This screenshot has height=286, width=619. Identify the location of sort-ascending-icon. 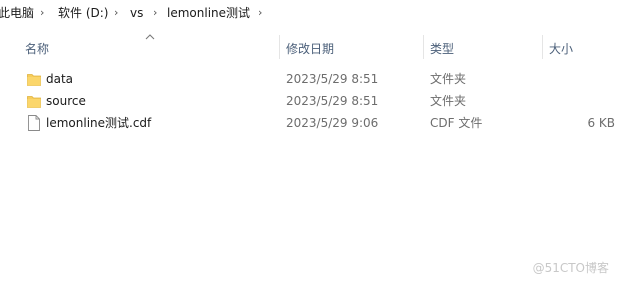
(150, 37).